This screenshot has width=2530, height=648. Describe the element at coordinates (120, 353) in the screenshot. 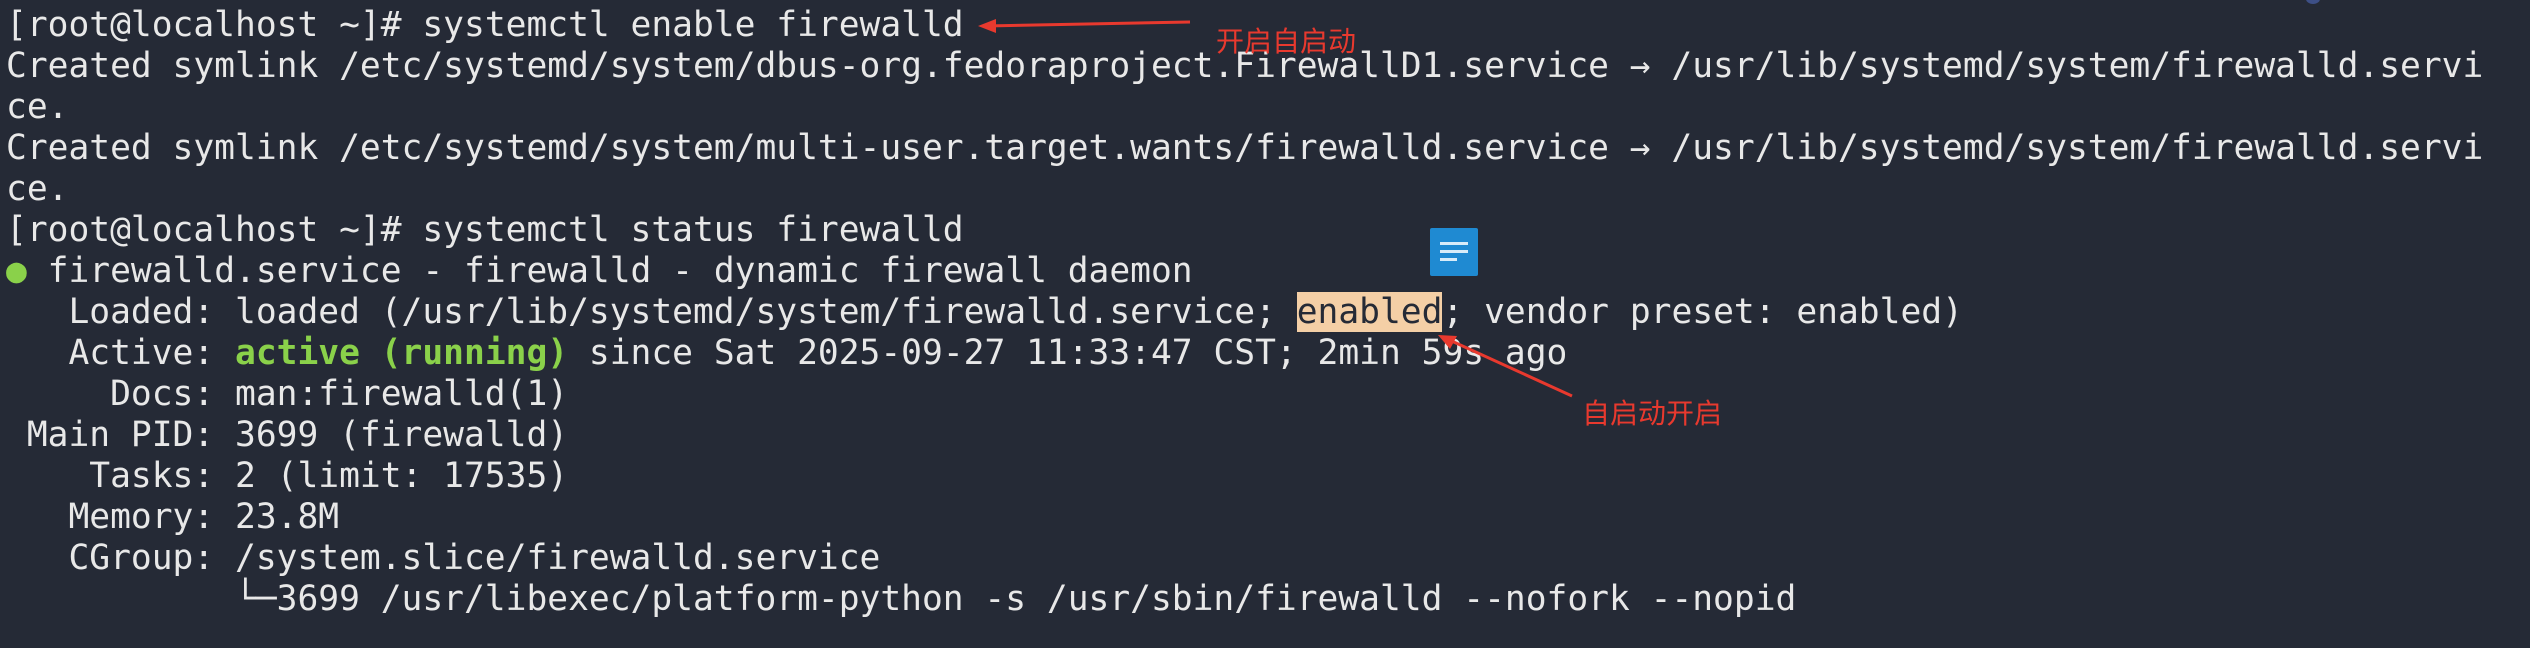

I see `active-label: Active:` at that location.